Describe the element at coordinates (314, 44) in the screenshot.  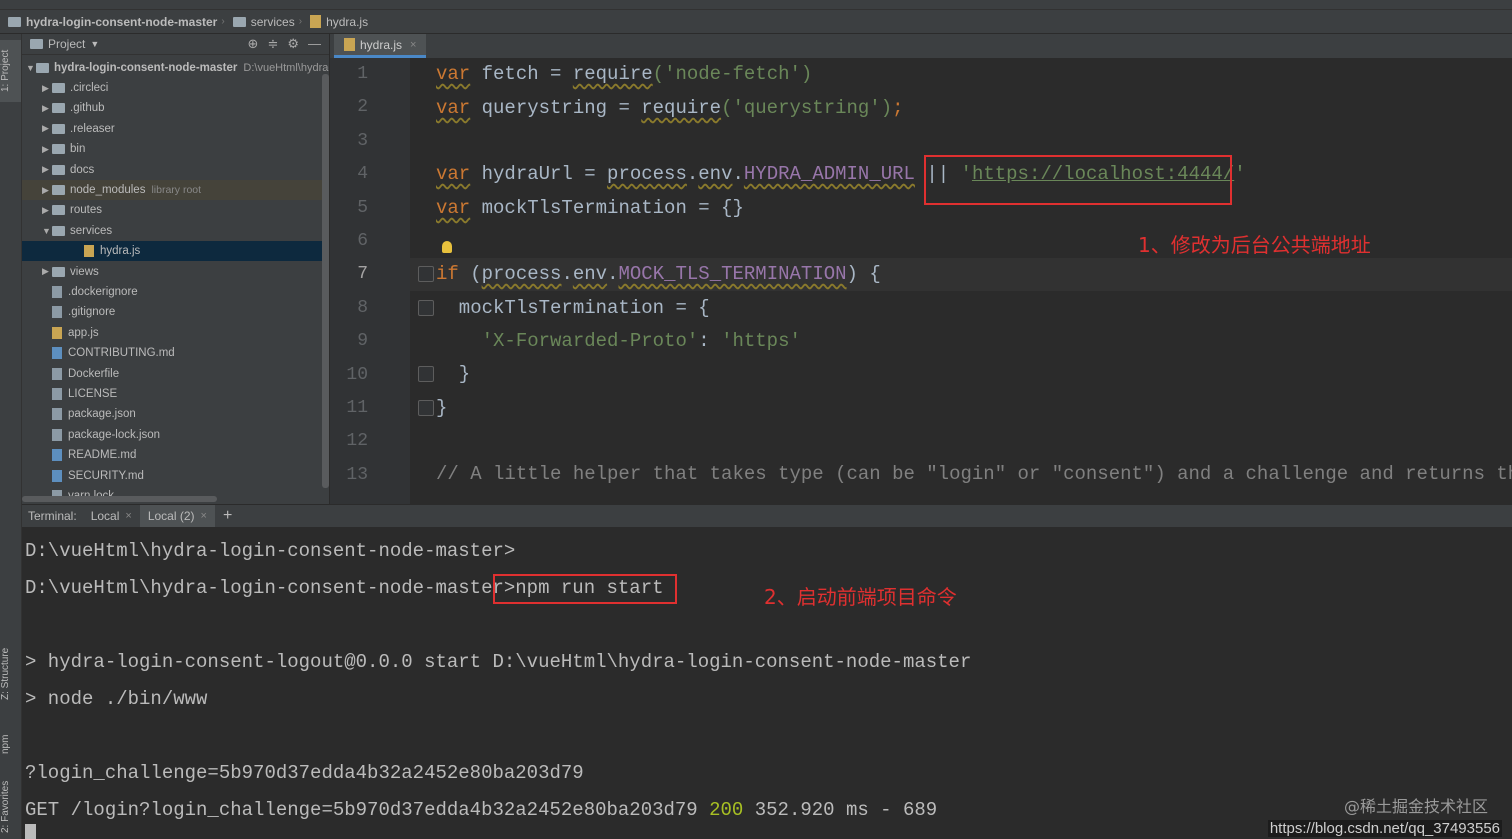
I see `minimize-icon: —` at that location.